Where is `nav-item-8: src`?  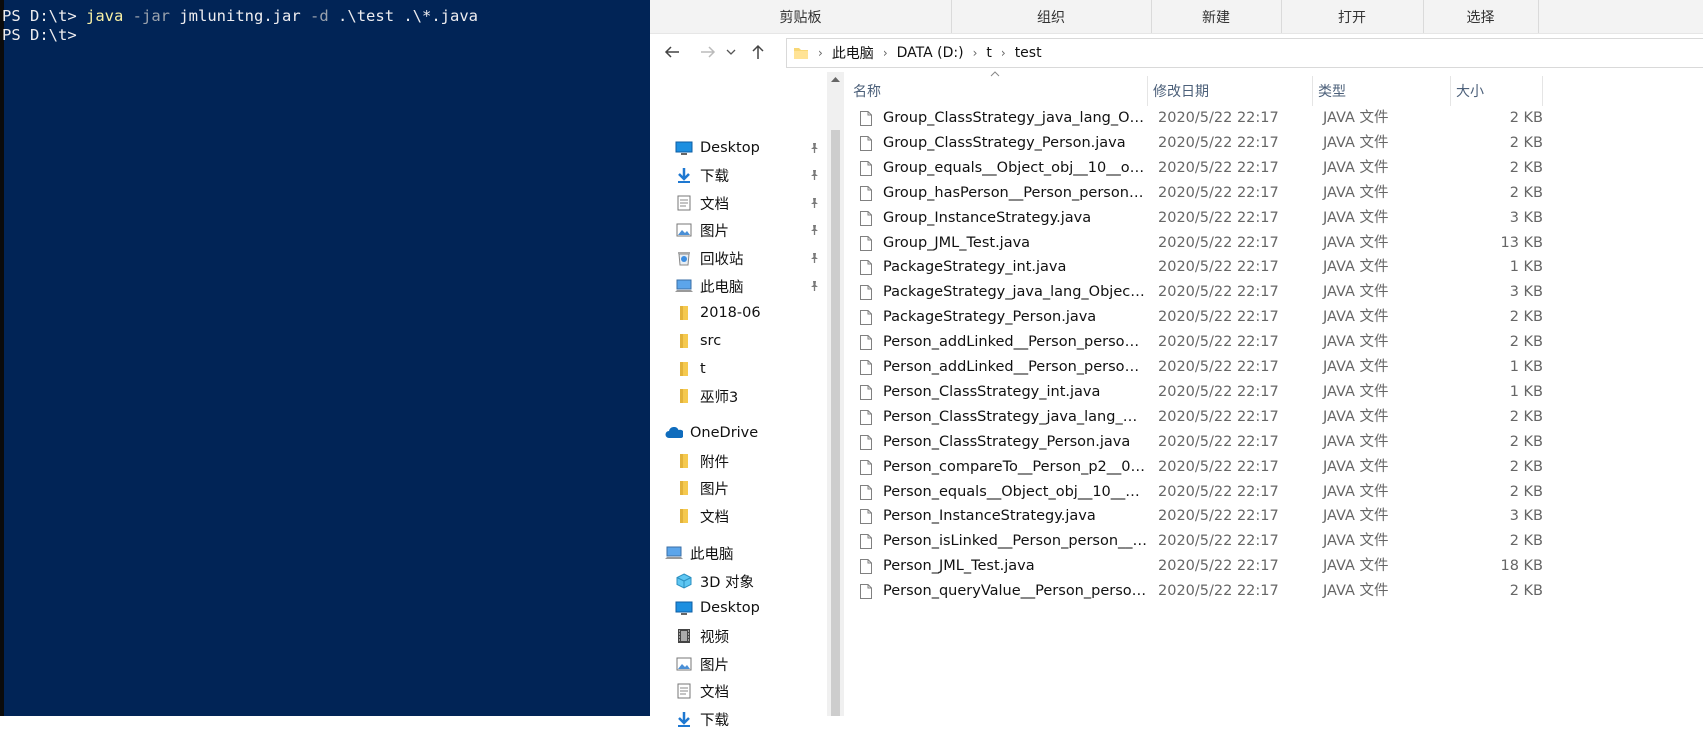
nav-item-8: src is located at coordinates (698, 341).